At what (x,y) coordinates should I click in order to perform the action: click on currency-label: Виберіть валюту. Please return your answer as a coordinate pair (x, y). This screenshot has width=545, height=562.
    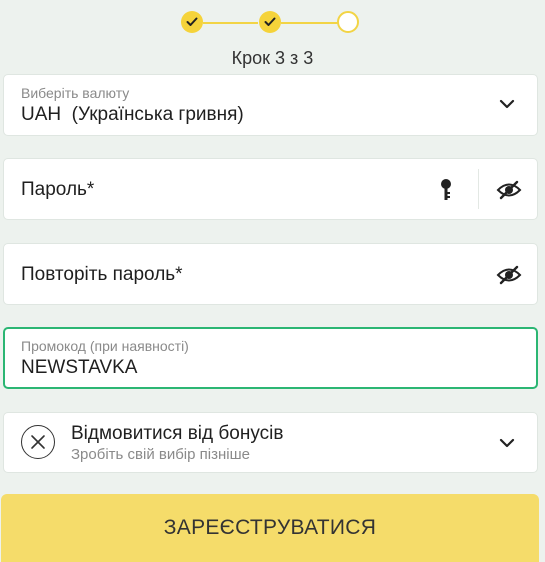
    Looking at the image, I should click on (75, 93).